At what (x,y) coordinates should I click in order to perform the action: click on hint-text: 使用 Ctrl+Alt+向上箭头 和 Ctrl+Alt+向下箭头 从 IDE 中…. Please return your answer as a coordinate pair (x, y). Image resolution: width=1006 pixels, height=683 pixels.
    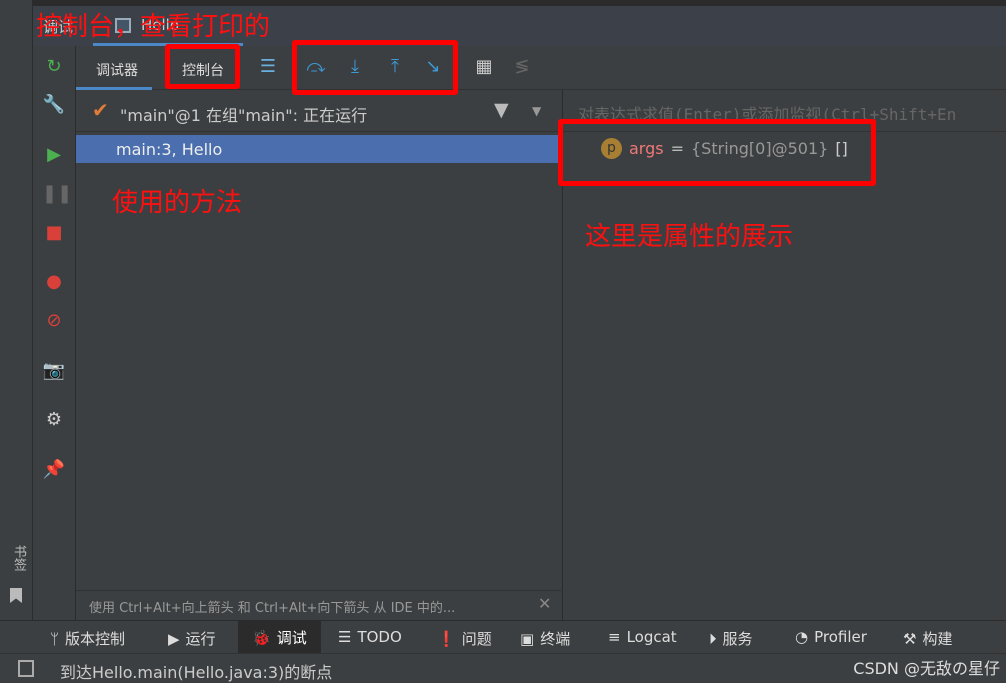
    Looking at the image, I should click on (272, 608).